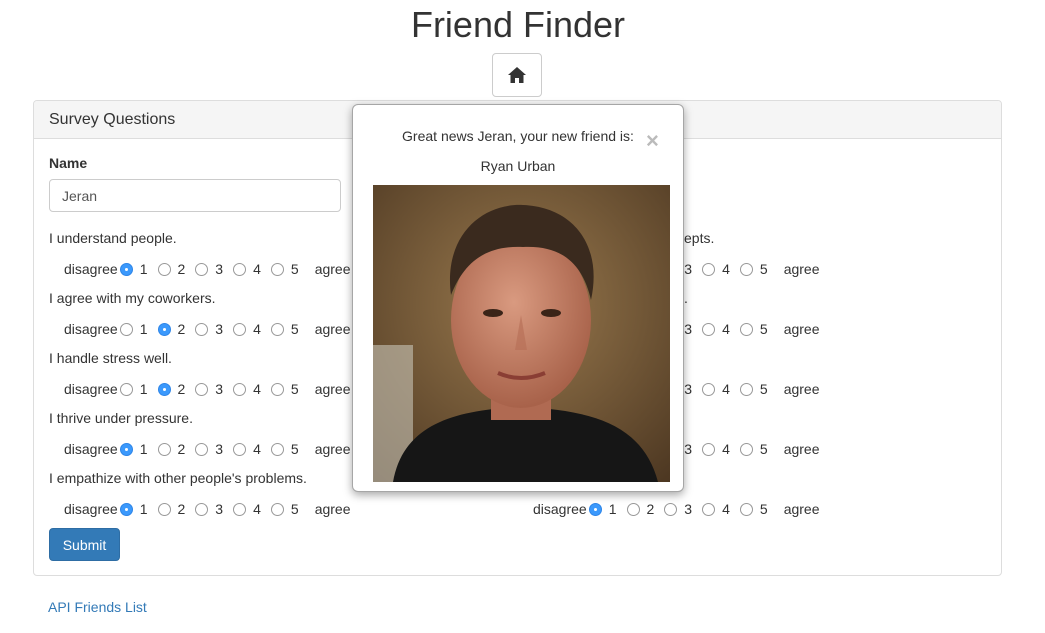 Image resolution: width=1045 pixels, height=633 pixels. What do you see at coordinates (121, 418) in the screenshot?
I see `question-text: I thrive under pressure.` at bounding box center [121, 418].